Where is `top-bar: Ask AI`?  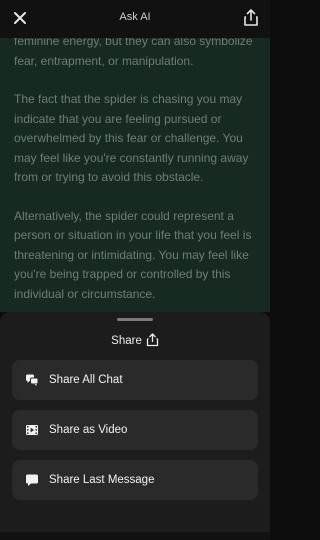
top-bar: Ask AI is located at coordinates (135, 19).